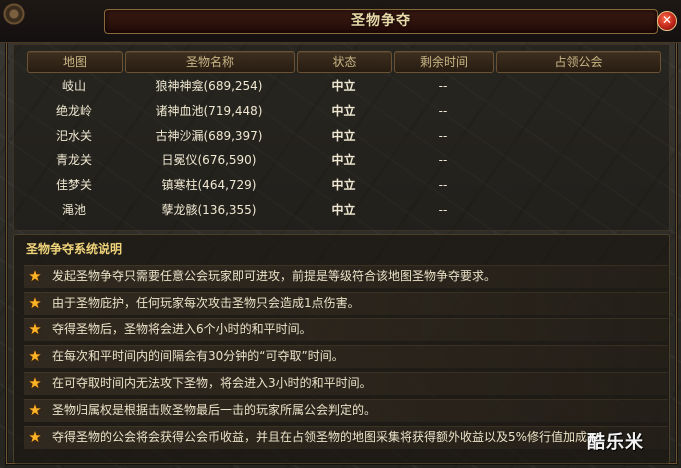 The height and width of the screenshot is (468, 681). I want to click on rule-text: 夺得圣物后，圣物将会进入6个小时的和平时间。, so click(182, 329).